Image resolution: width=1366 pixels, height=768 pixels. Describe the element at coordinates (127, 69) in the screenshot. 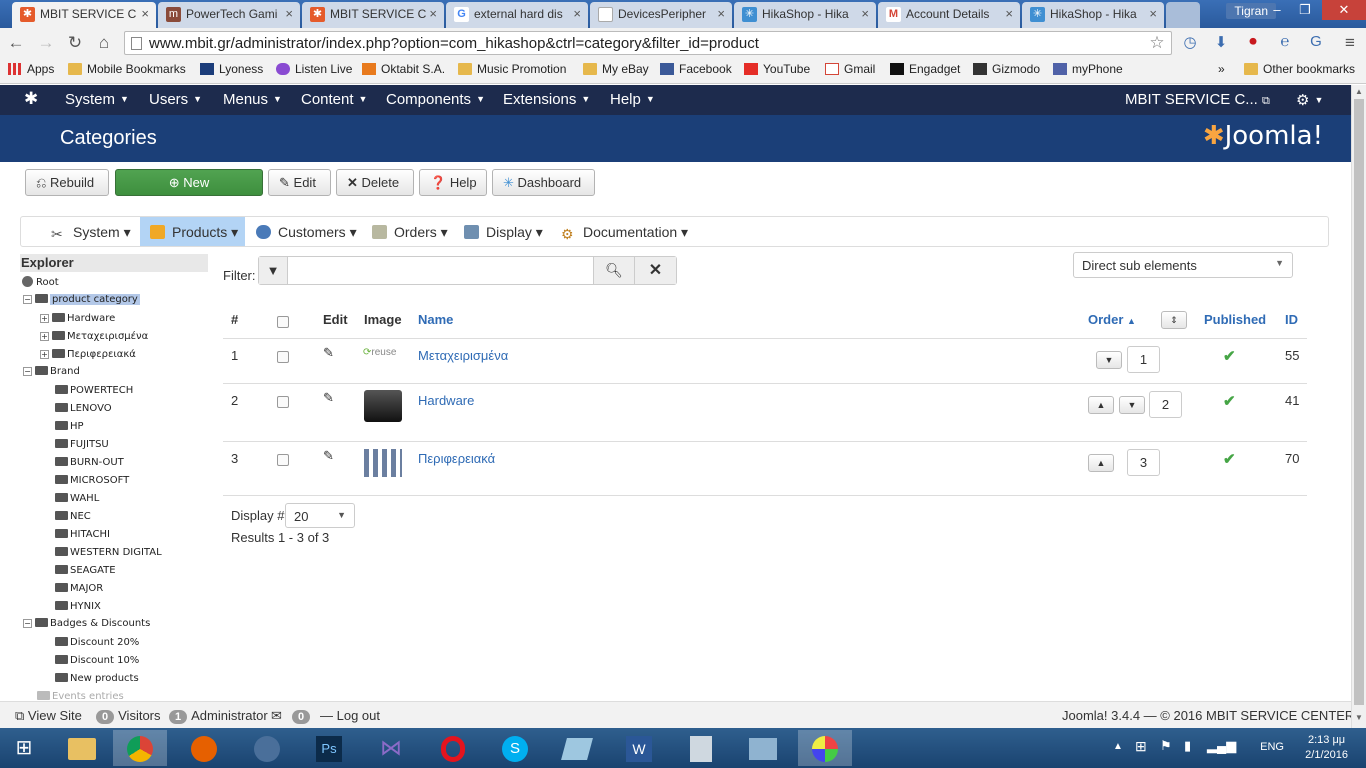

I see `bookmark-mobile: Mobile Bookmarks` at that location.